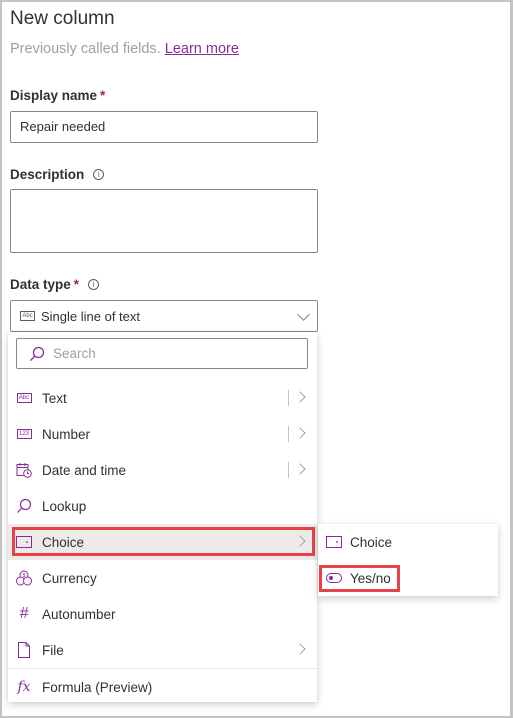 This screenshot has width=513, height=718. I want to click on search-input: Search, so click(162, 353).